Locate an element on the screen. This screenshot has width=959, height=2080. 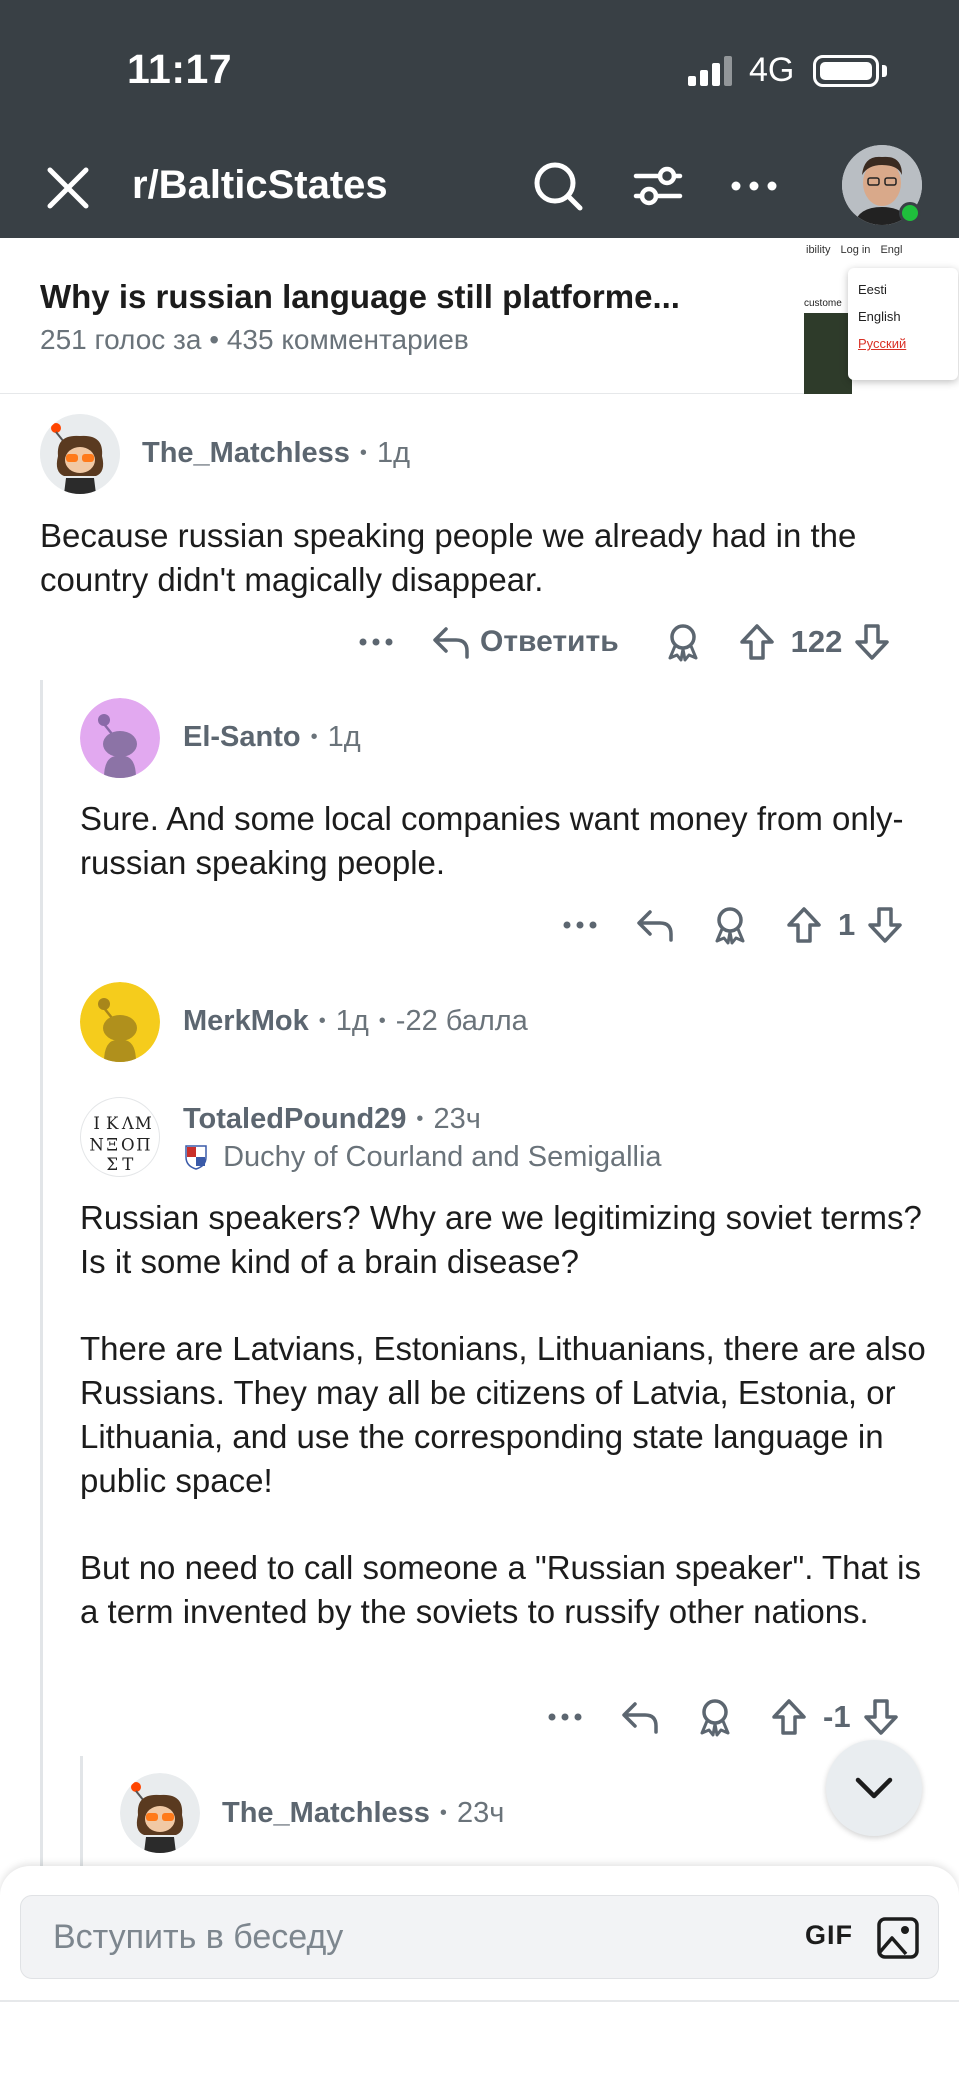
thumbnail-topbar: ibility Log in Engl is located at coordinates (881, 248).